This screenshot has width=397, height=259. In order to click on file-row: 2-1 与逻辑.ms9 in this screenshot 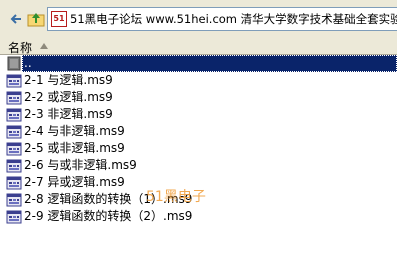, I will do `click(198, 80)`.